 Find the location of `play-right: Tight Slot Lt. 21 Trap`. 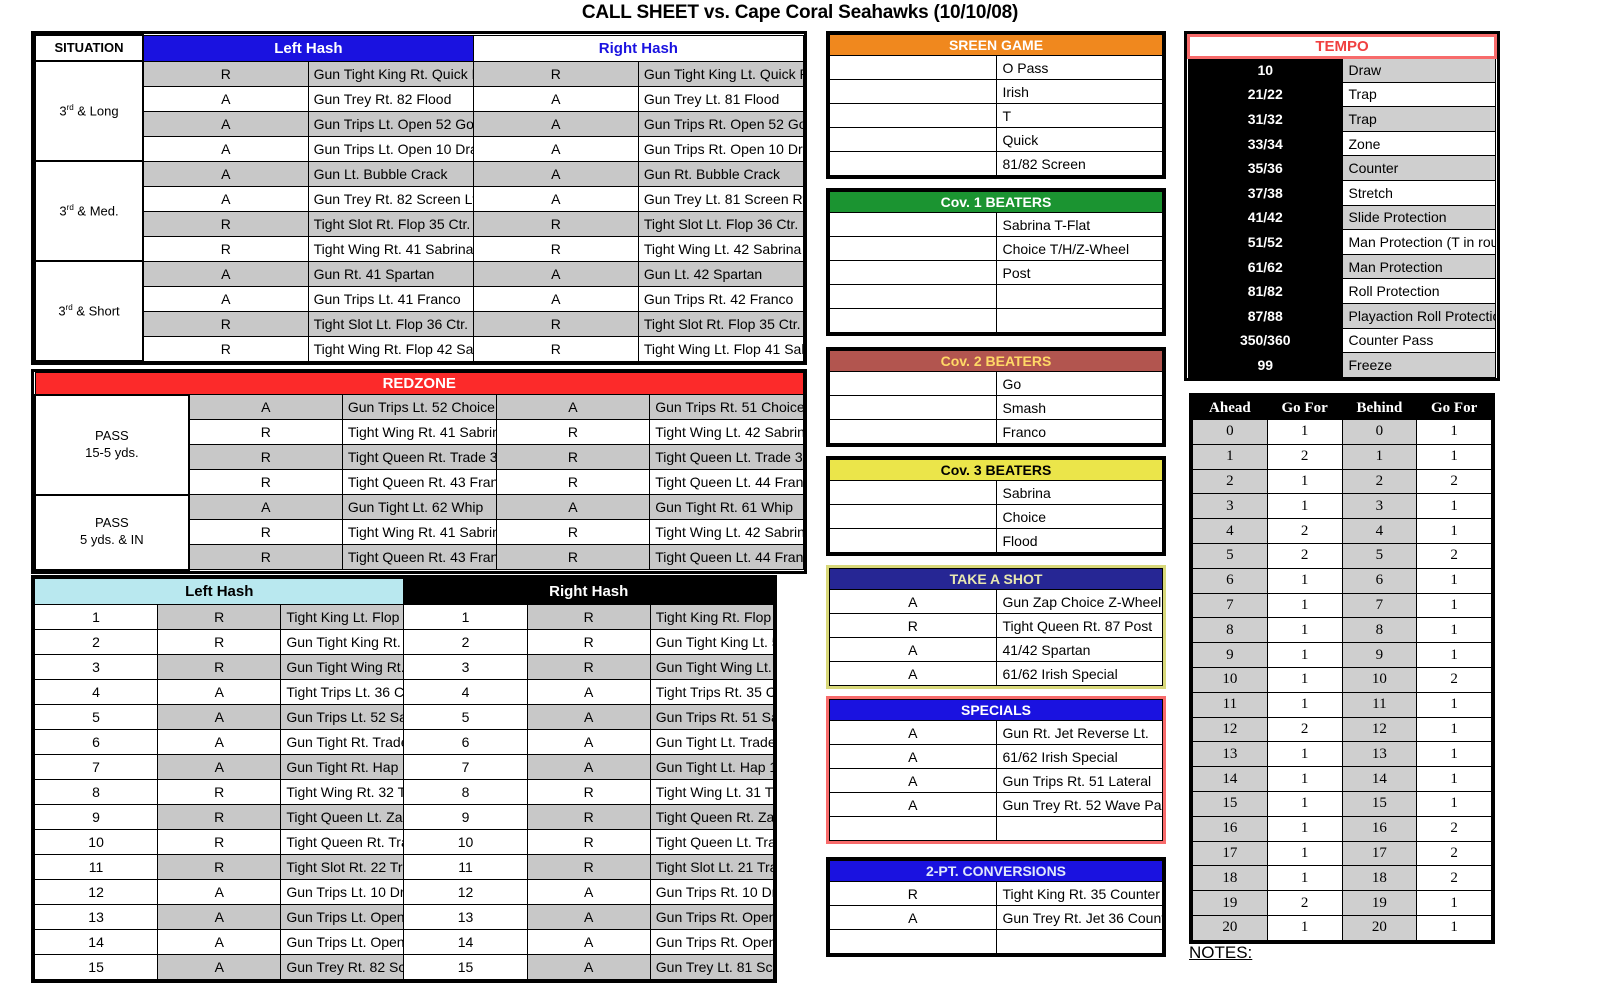

play-right: Tight Slot Lt. 21 Trap is located at coordinates (712, 867).